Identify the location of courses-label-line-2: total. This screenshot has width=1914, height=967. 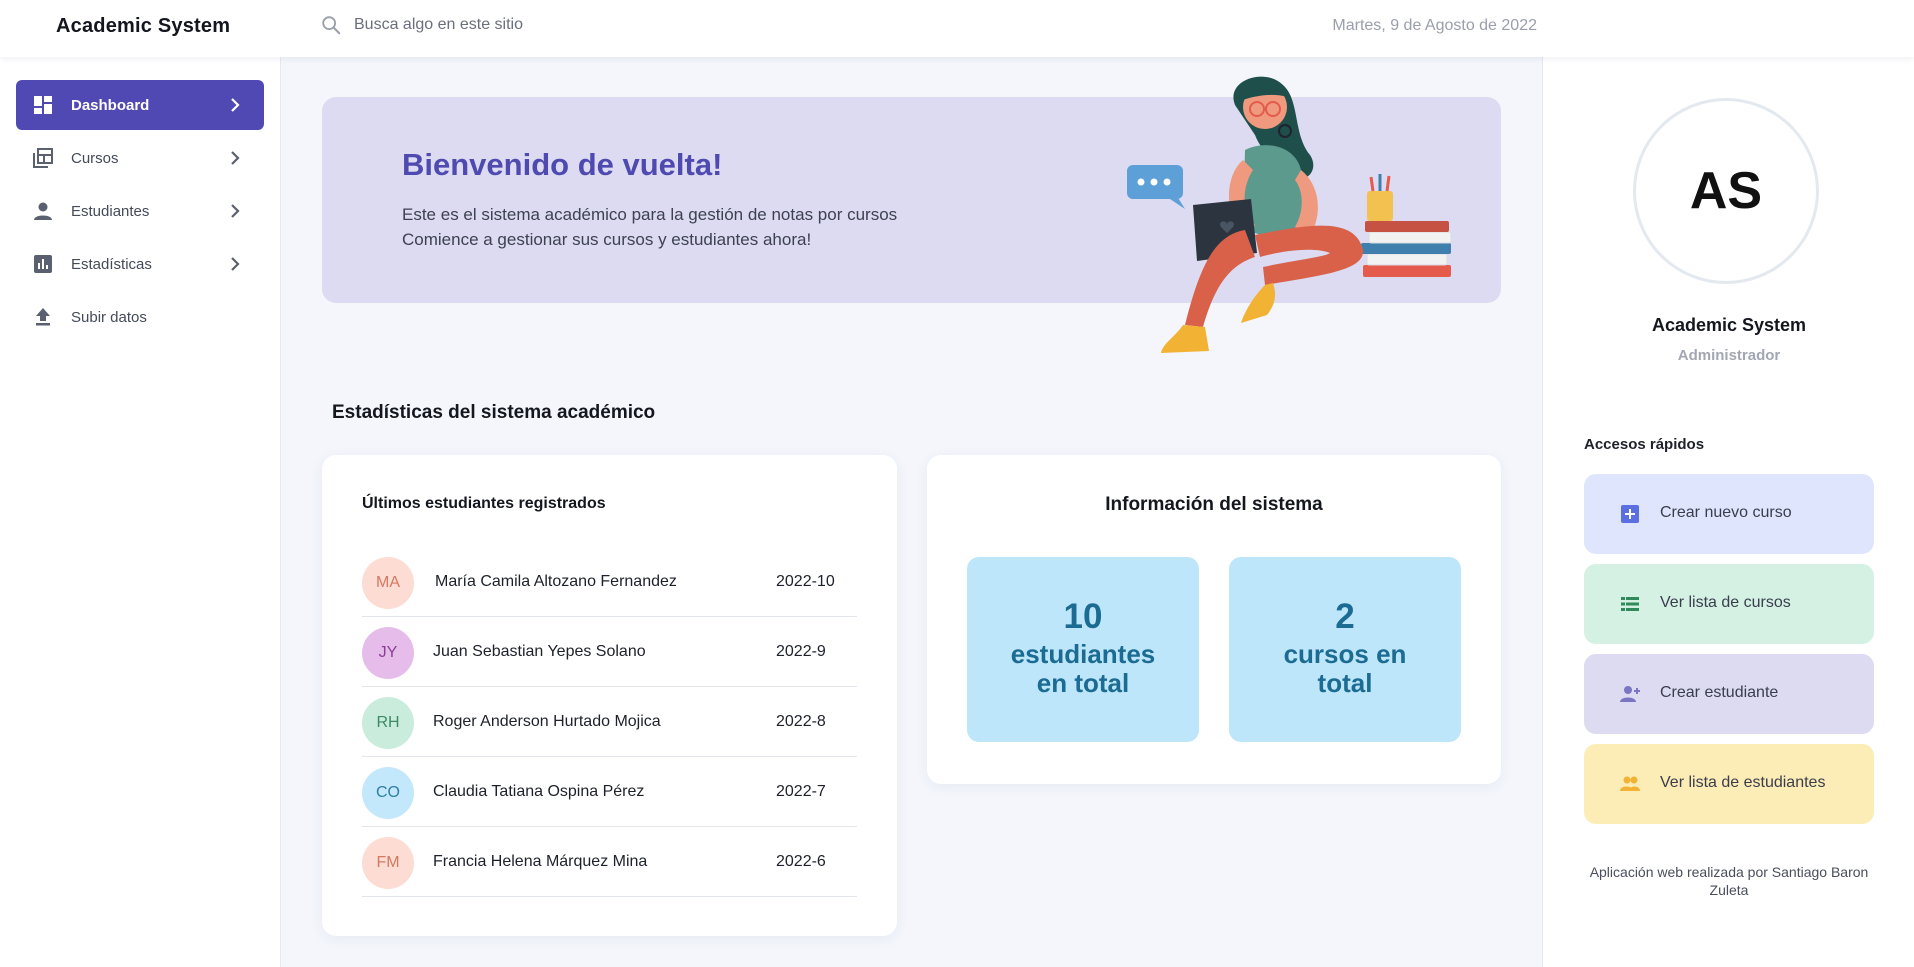
(1345, 683).